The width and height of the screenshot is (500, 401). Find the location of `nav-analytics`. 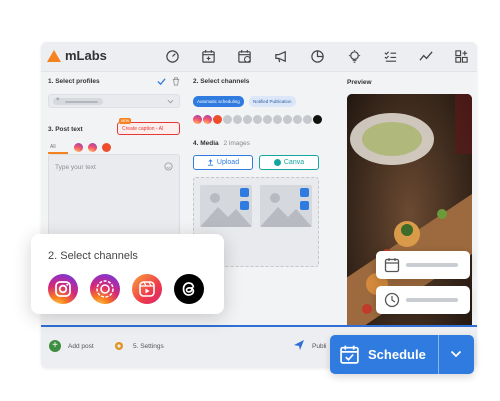

nav-analytics is located at coordinates (426, 56).